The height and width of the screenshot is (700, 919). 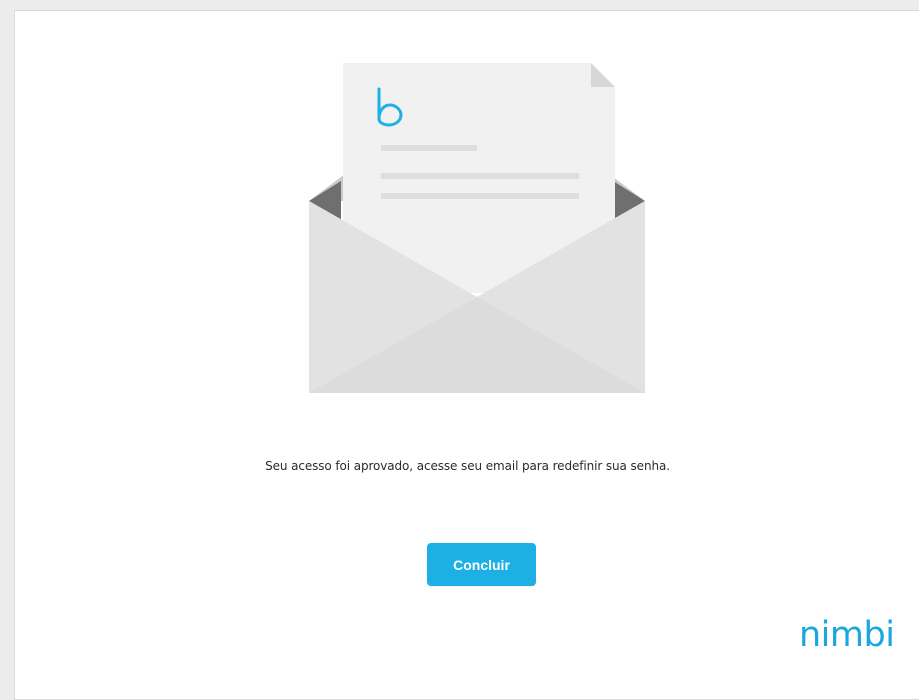 I want to click on letter-folded-corner, so click(x=603, y=75).